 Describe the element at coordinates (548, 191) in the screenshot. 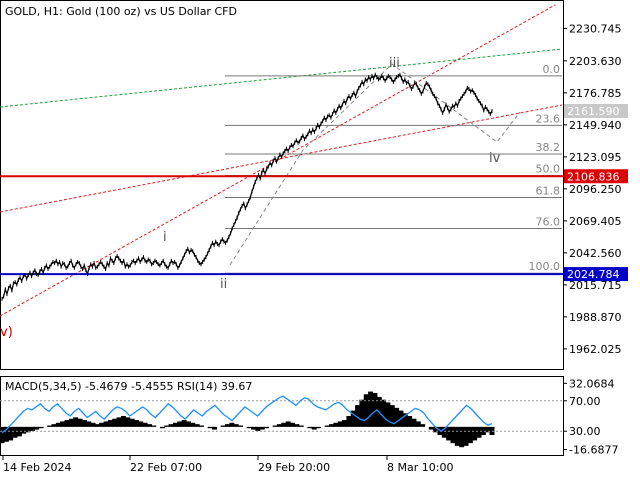

I see `fib-level-label: 61.8` at that location.